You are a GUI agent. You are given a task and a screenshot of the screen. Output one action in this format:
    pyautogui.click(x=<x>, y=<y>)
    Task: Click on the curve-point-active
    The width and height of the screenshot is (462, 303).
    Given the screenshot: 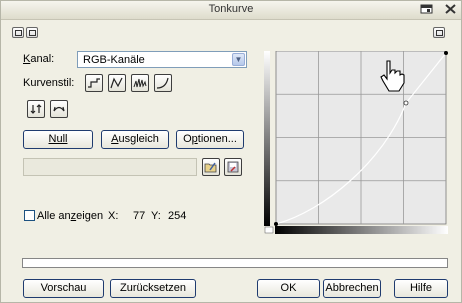 What is the action you would take?
    pyautogui.click(x=406, y=103)
    